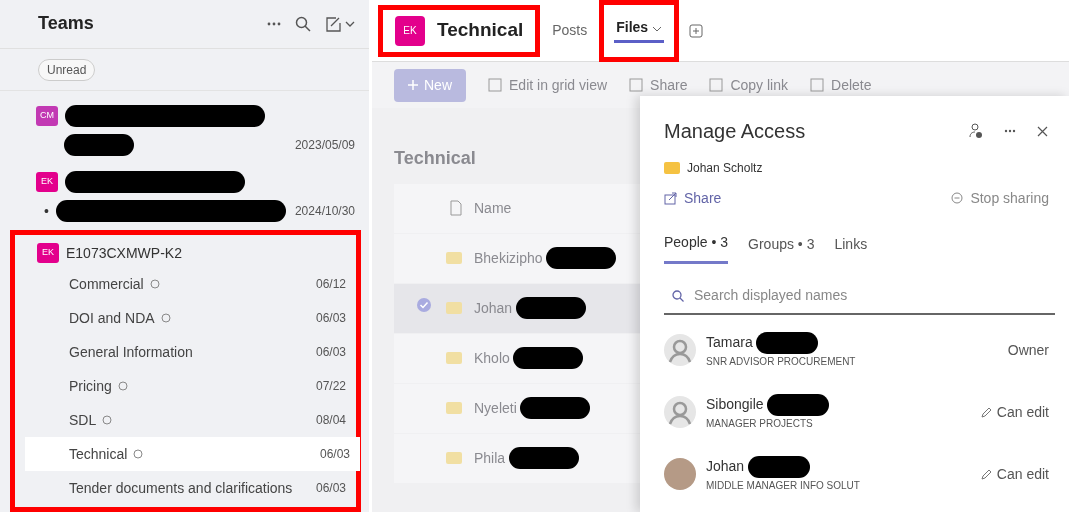 This screenshot has width=1069, height=512. I want to click on channel-date: 08/04, so click(330, 420).